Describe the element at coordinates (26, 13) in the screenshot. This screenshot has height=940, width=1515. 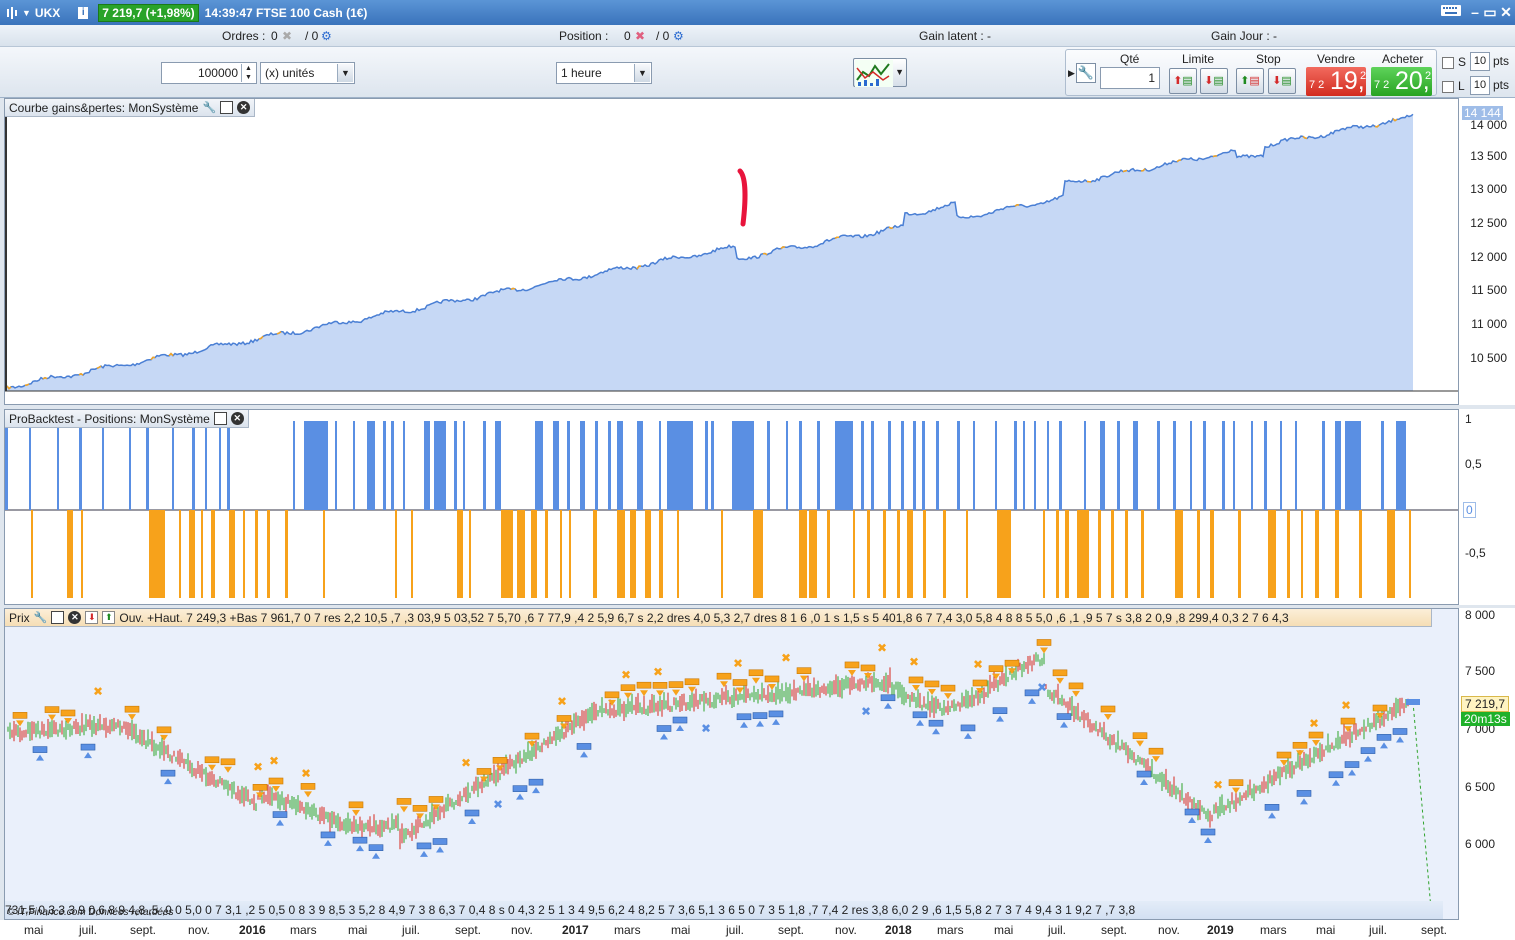
I see `symbol-dropdown-icon: ▼` at that location.